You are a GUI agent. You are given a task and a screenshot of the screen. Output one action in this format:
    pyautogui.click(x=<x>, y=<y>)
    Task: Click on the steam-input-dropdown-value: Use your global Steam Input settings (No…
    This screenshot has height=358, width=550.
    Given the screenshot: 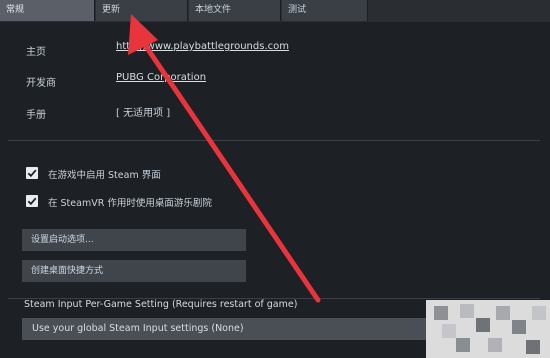 What is the action you would take?
    pyautogui.click(x=138, y=328)
    